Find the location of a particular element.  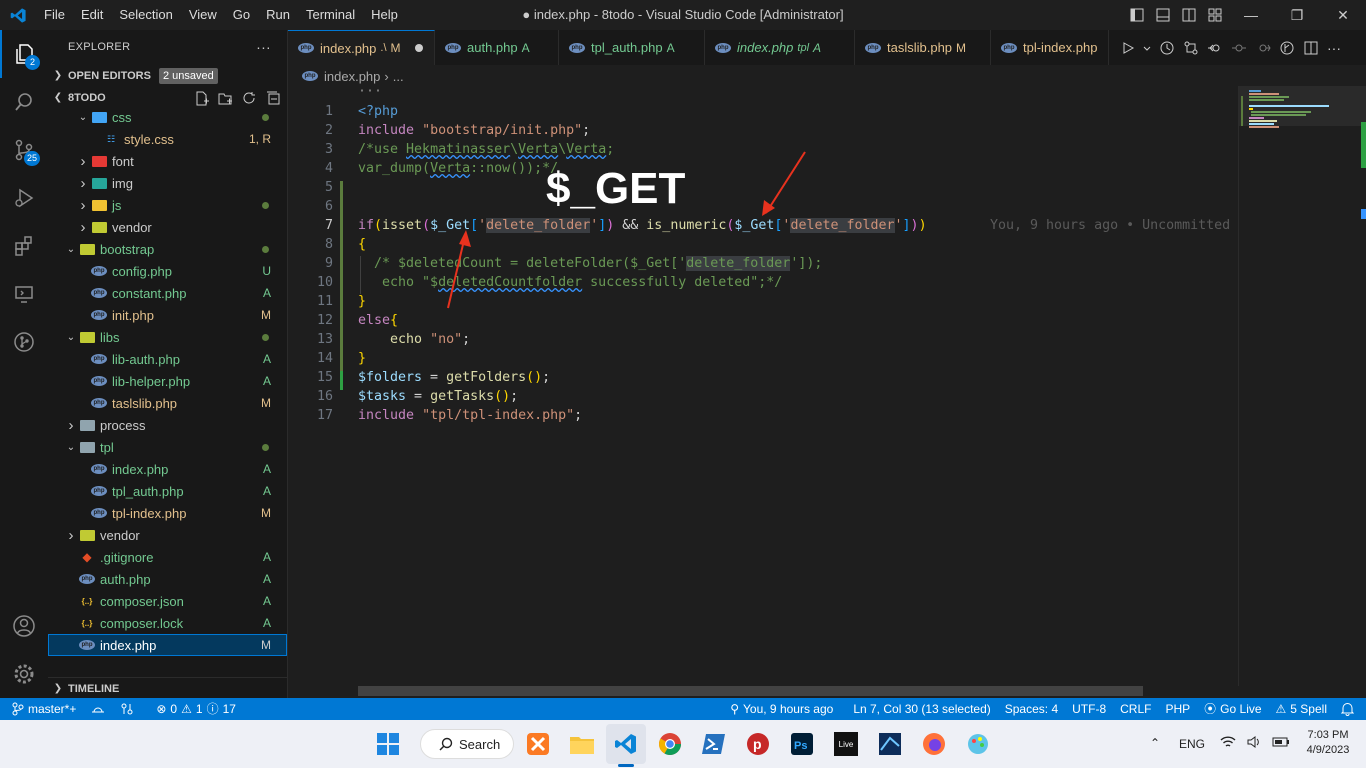

open-changes-icon is located at coordinates (1215, 48).